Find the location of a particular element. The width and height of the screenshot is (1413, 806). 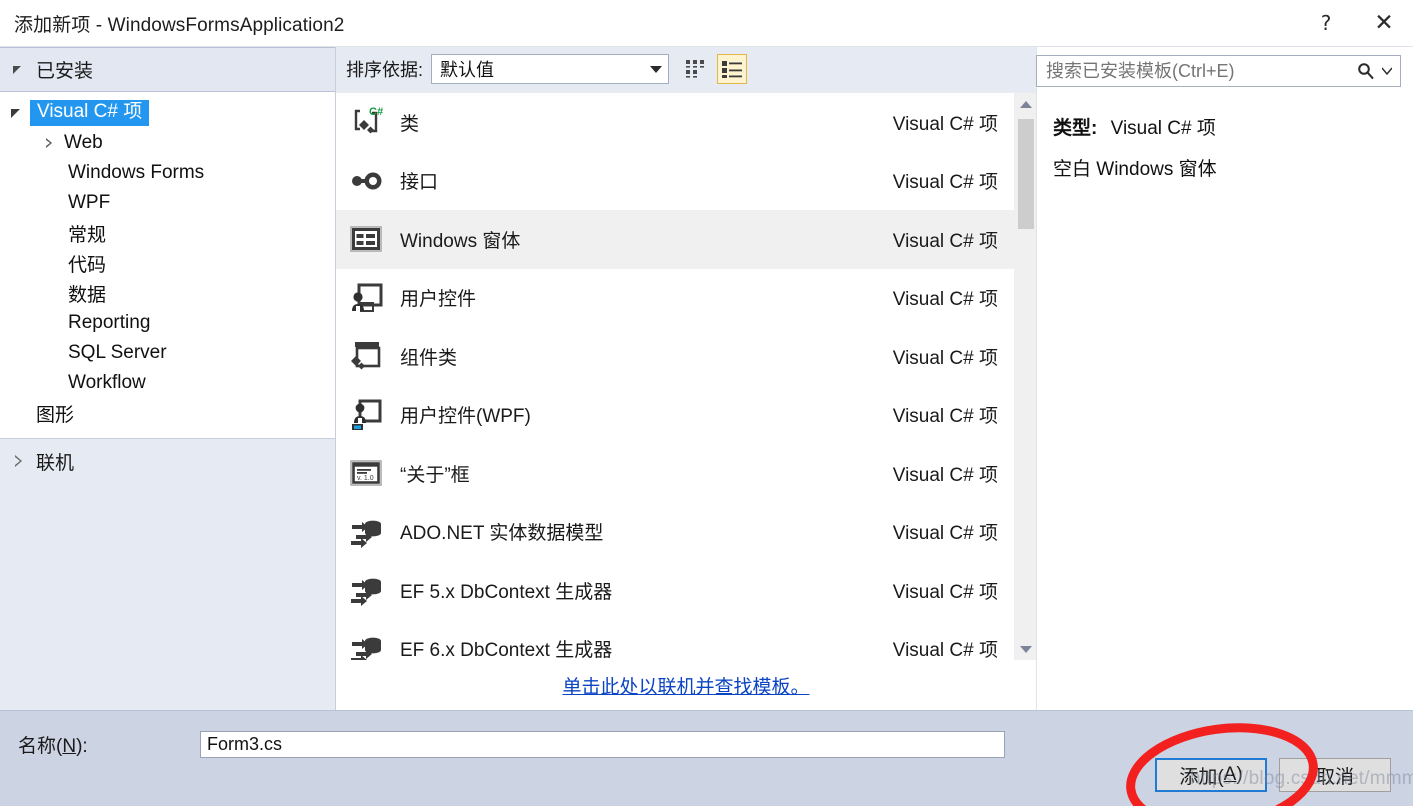

user-control-wpf-icon is located at coordinates (366, 415).